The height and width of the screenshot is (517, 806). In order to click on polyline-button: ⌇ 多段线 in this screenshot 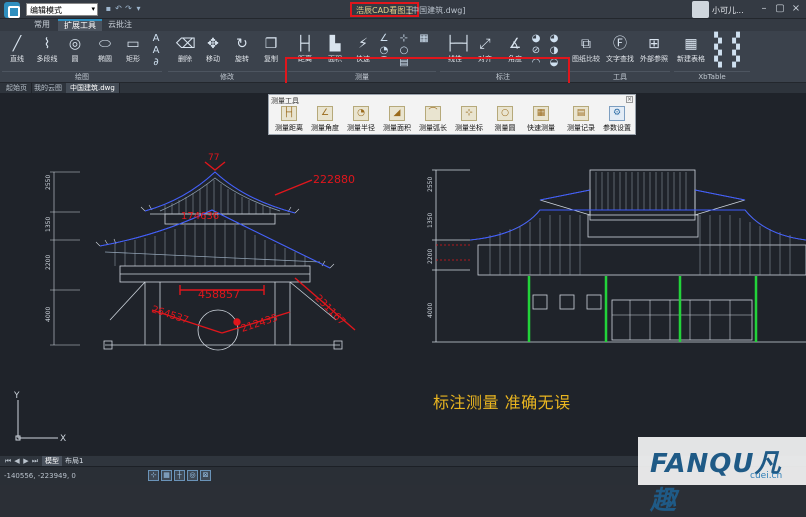, I will do `click(47, 49)`.